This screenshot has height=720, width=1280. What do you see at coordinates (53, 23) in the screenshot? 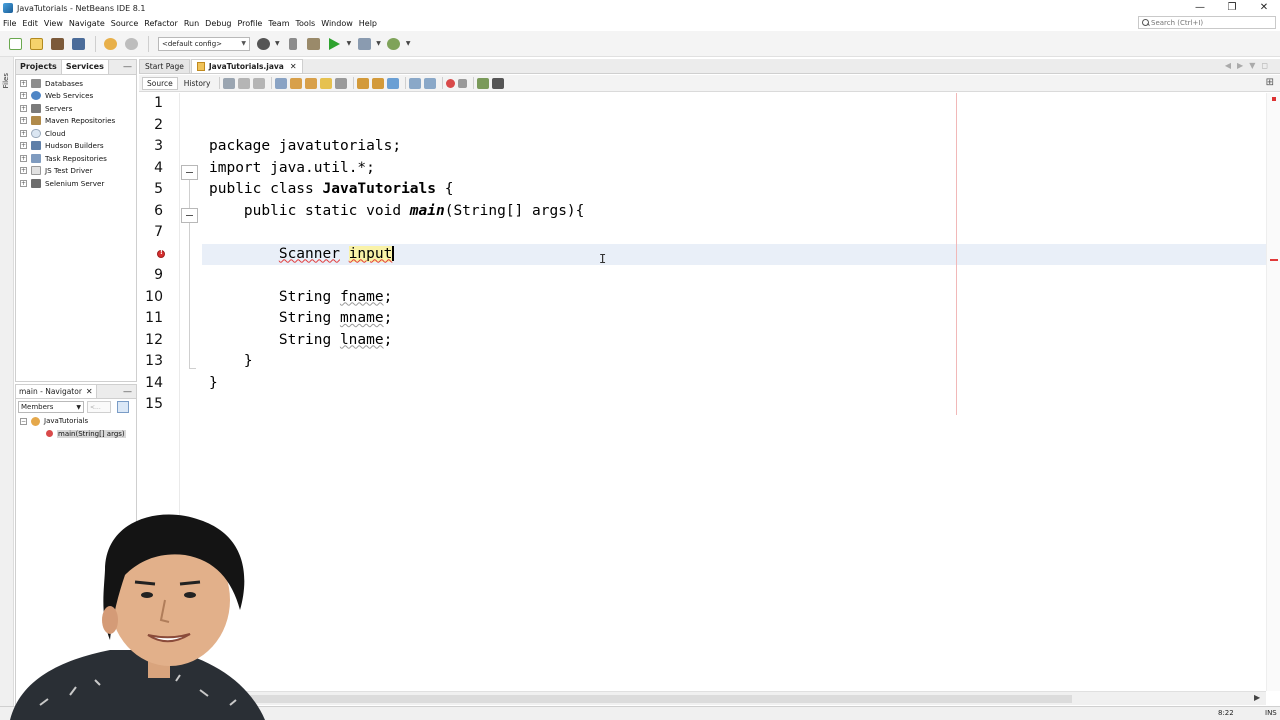
I see `menu-view: View` at bounding box center [53, 23].